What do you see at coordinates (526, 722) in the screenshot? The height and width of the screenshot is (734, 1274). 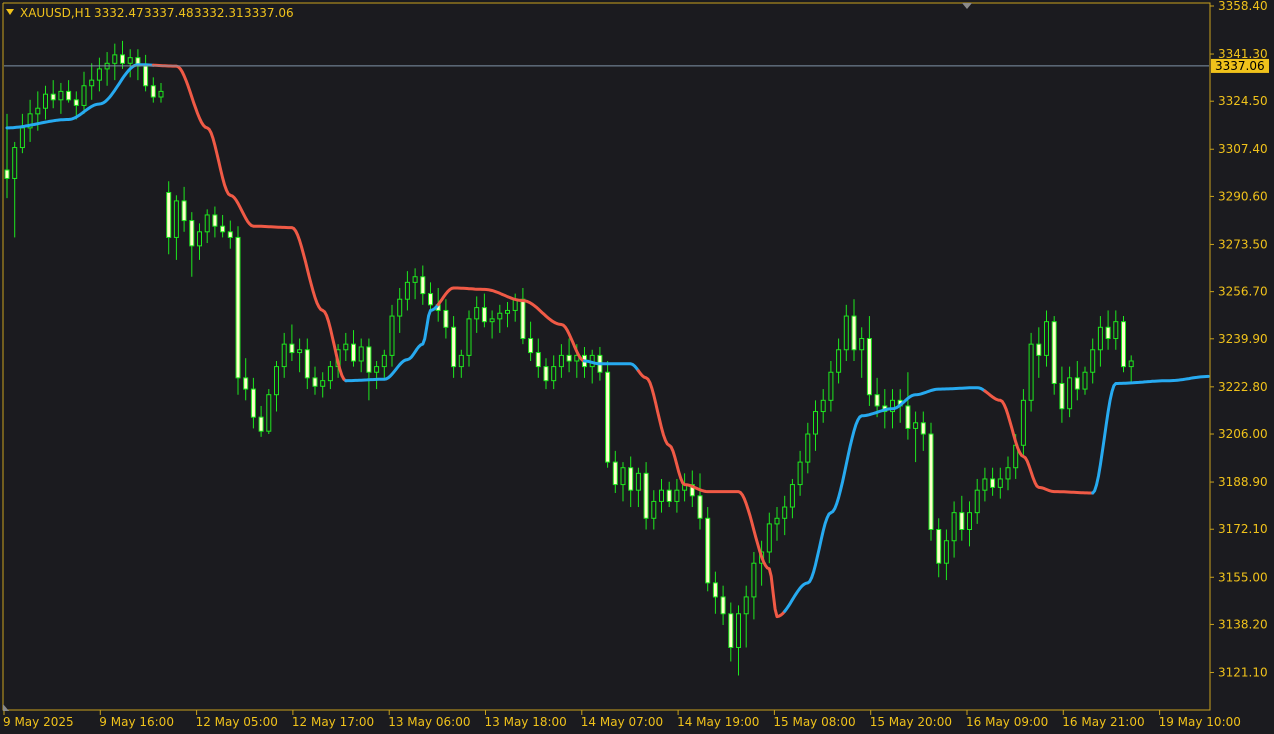 I see `x-tick-label: 13 May 18:00` at bounding box center [526, 722].